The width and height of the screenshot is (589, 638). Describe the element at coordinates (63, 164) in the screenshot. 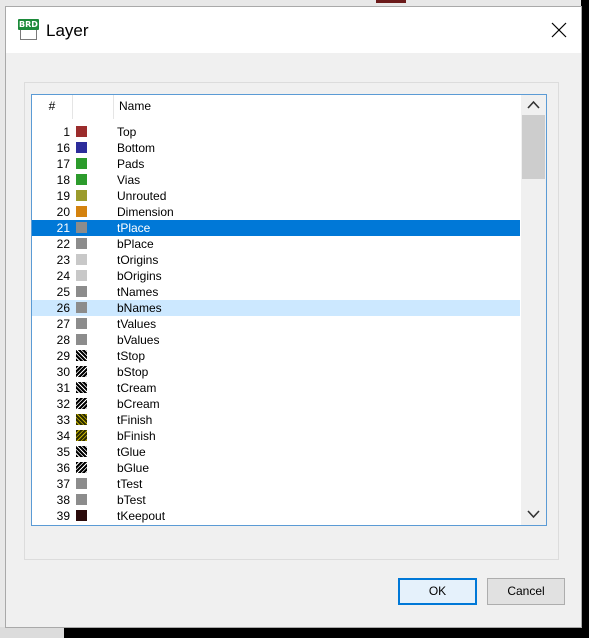

I see `layer-number: 17` at that location.